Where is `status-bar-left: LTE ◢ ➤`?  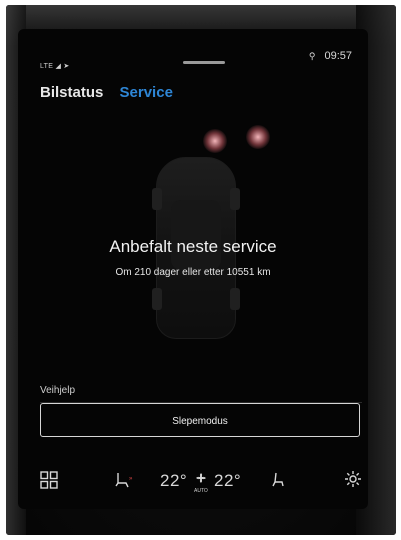 status-bar-left: LTE ◢ ➤ is located at coordinates (55, 66).